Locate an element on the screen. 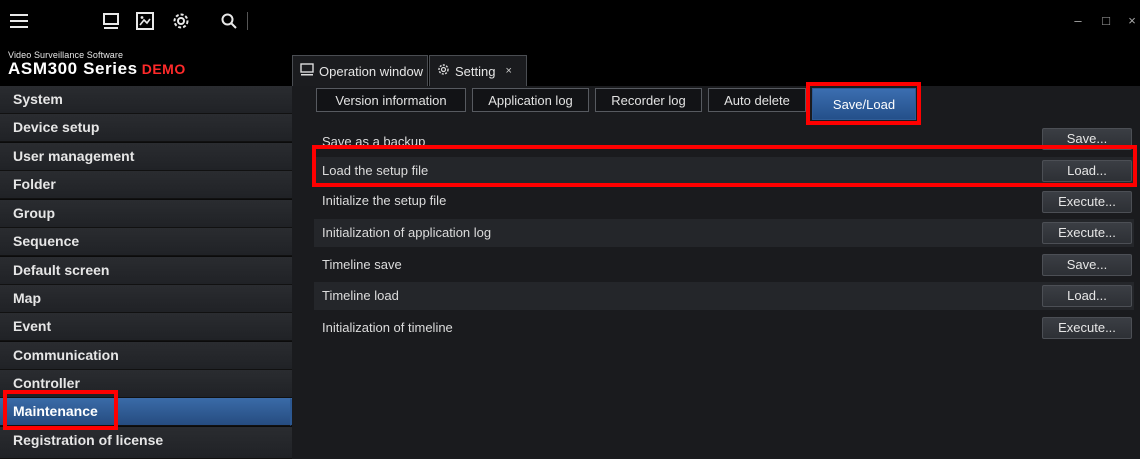  row-initialize-setup-file: Initialize the setup file is located at coordinates (724, 201).